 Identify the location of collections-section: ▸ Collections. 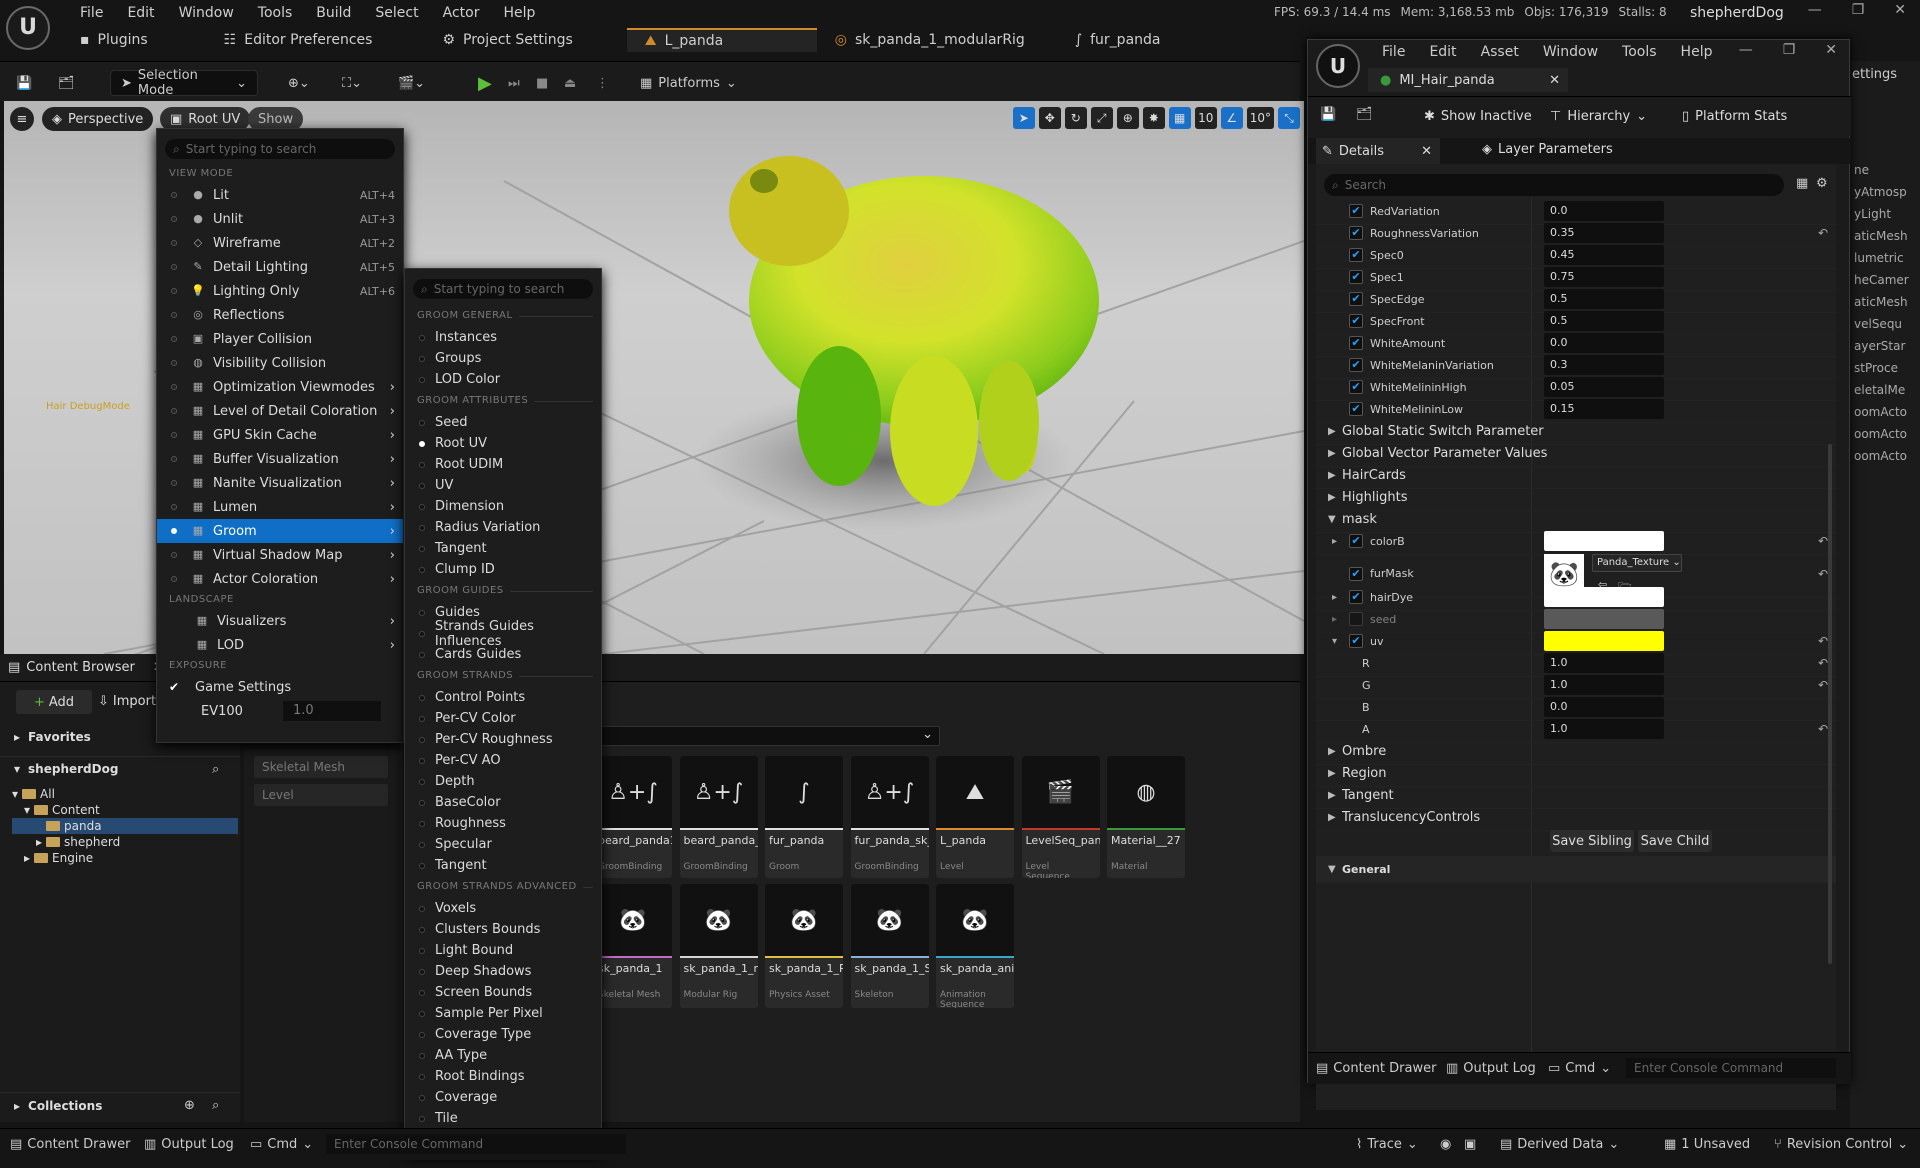
(58, 1106).